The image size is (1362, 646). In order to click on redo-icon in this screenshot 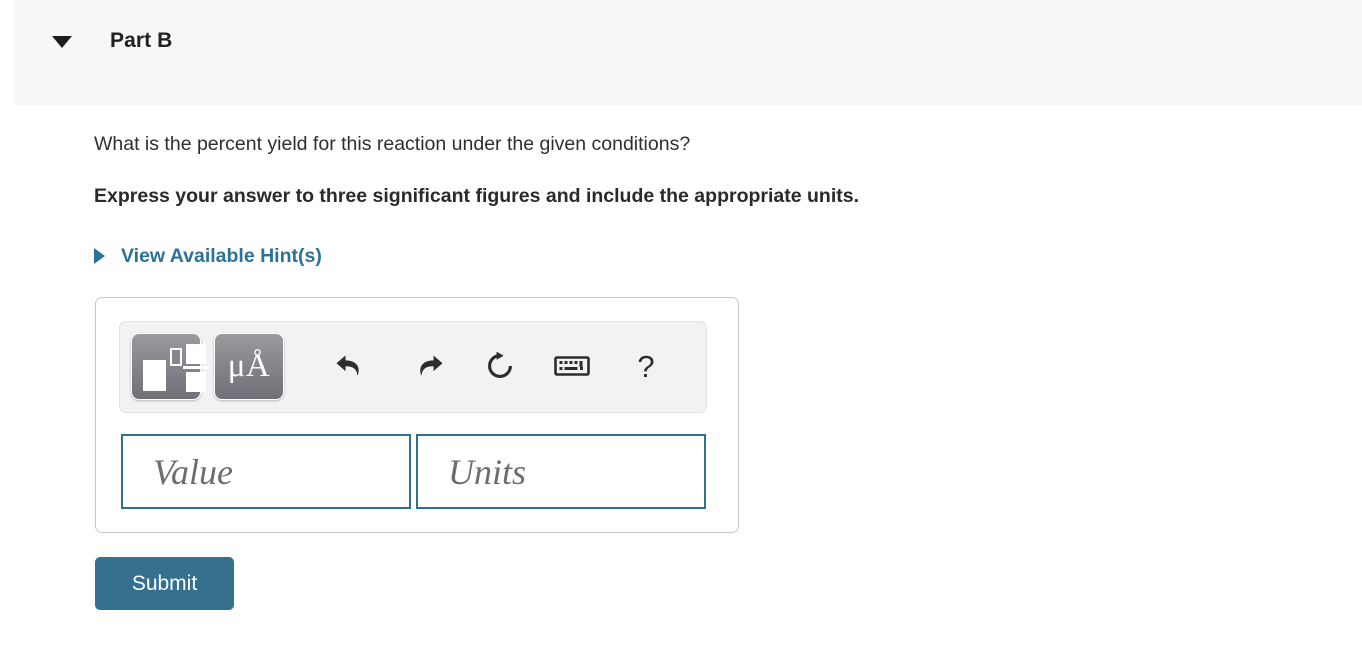, I will do `click(428, 366)`.